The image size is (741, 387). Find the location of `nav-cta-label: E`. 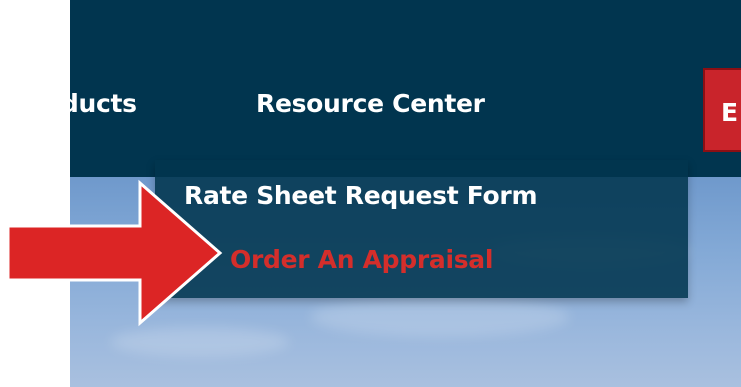

nav-cta-label: E is located at coordinates (730, 112).